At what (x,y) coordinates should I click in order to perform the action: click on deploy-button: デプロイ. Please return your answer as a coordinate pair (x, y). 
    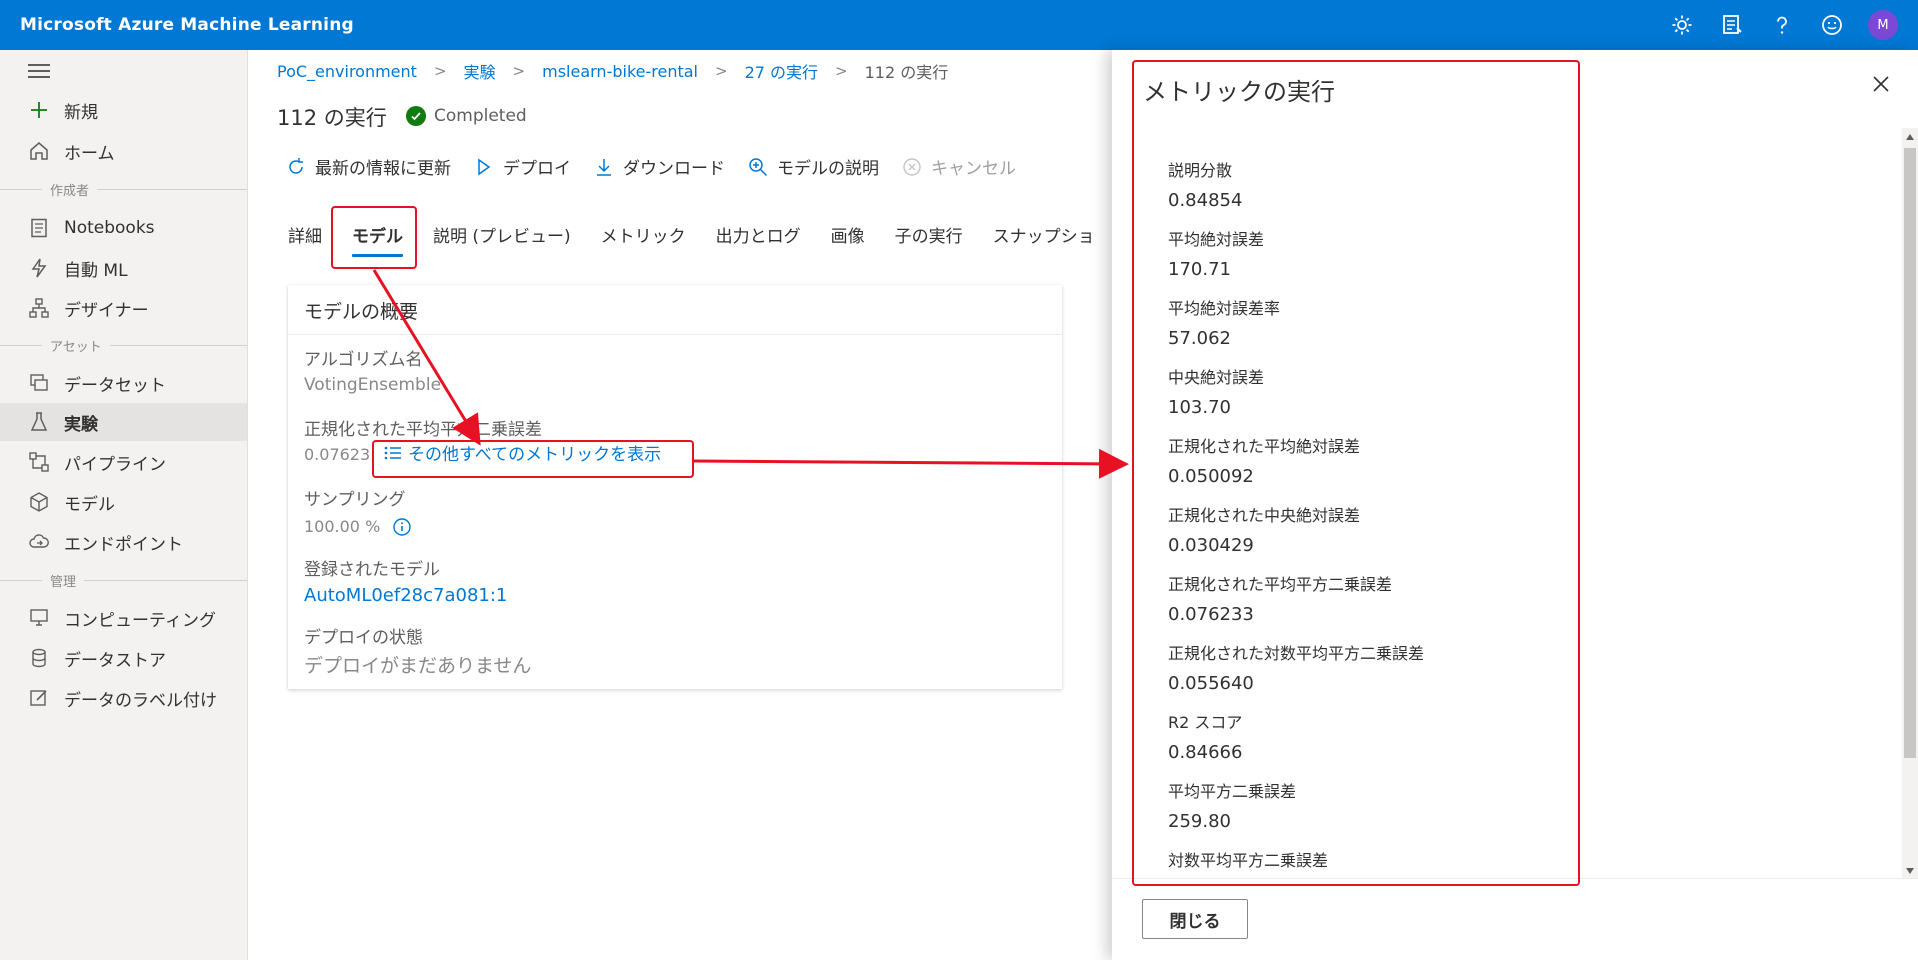
    Looking at the image, I should click on (522, 166).